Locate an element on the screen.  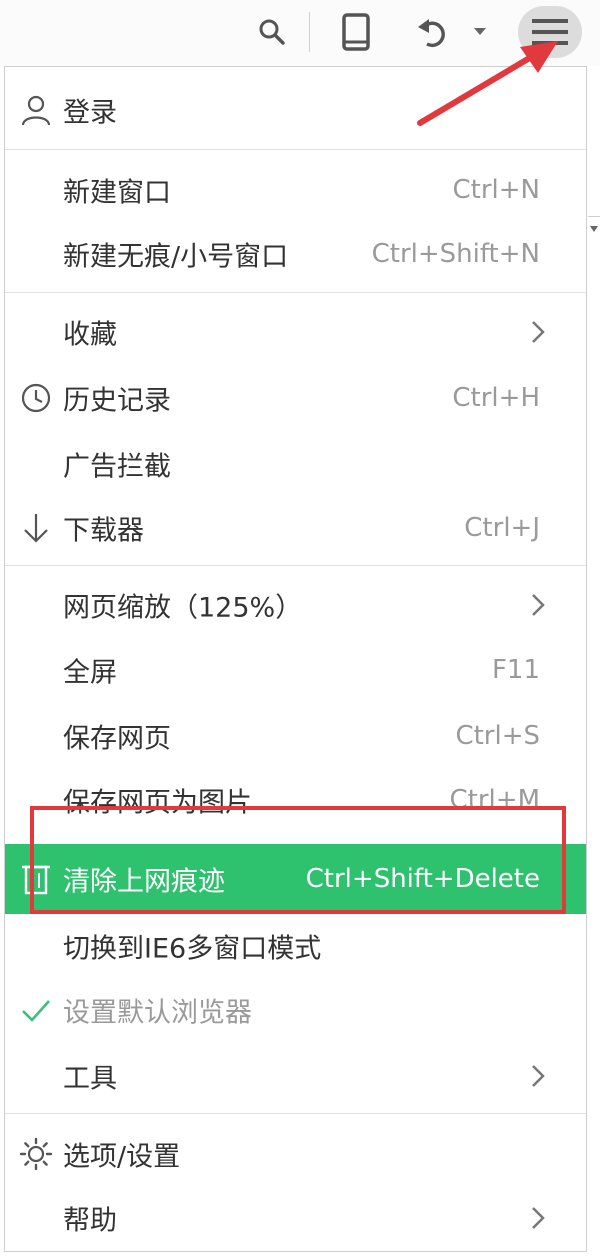
menu-item-tools: 工具 is located at coordinates (295, 1076).